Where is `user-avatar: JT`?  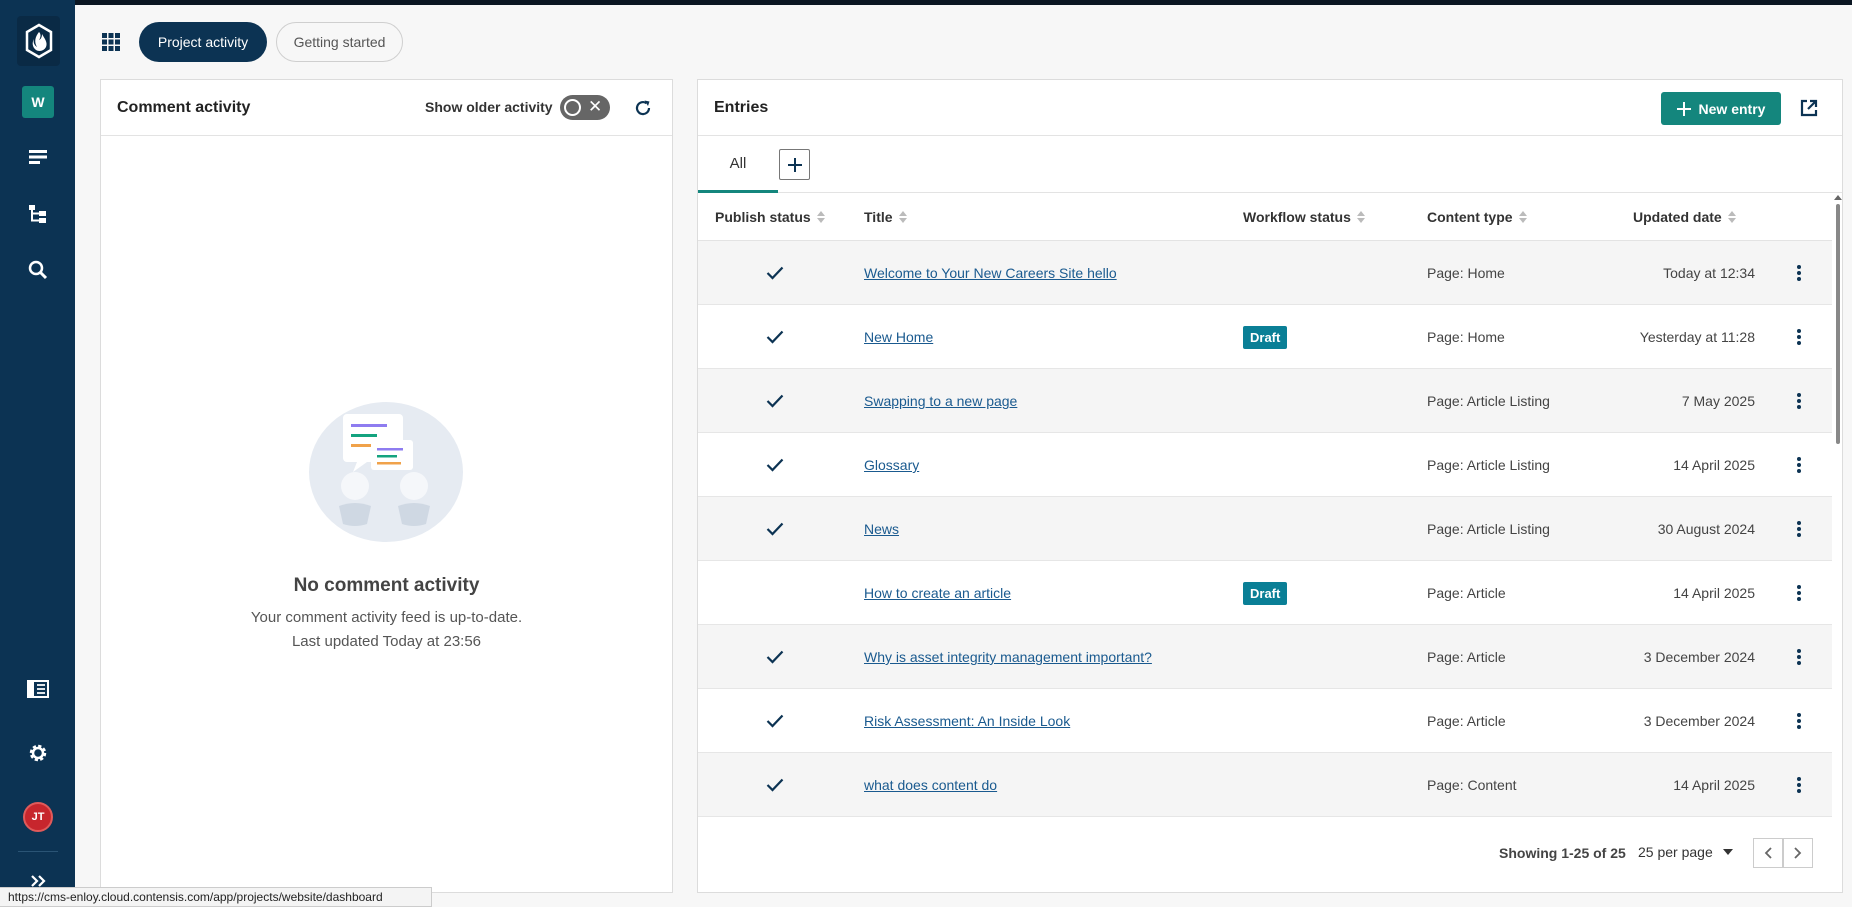 user-avatar: JT is located at coordinates (38, 817).